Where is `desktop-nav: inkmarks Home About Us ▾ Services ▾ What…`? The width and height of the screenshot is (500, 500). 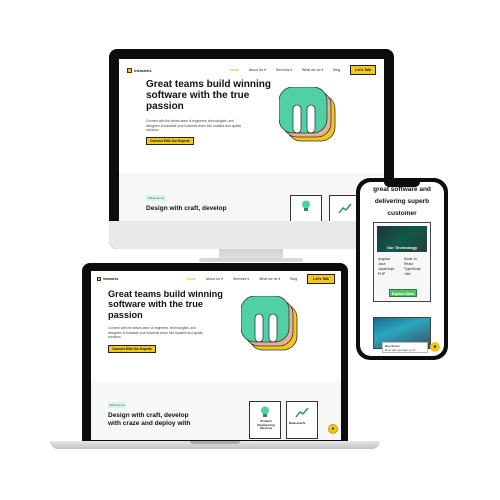 desktop-nav: inkmarks Home About Us ▾ Services ▾ What… is located at coordinates (251, 70).